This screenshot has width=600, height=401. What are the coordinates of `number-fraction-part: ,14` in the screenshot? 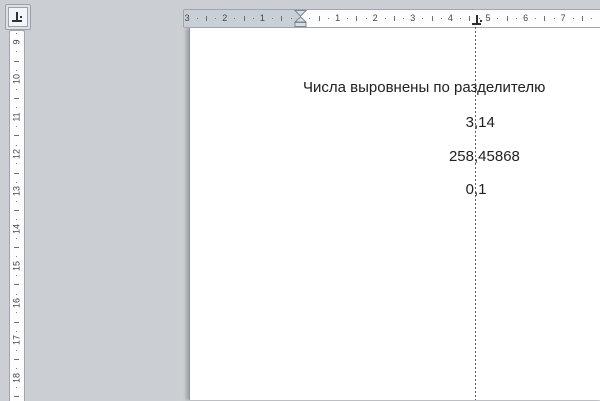 It's located at (484, 122).